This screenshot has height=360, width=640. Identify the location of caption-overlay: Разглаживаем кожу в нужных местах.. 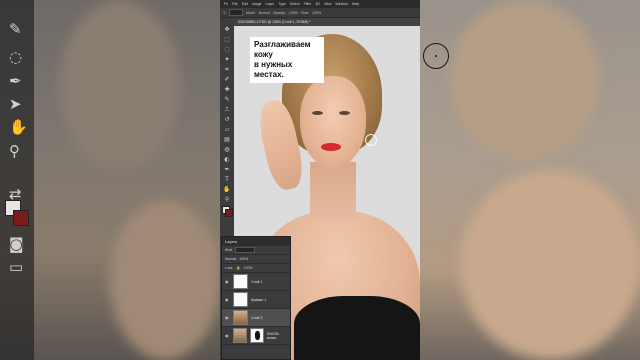
(287, 60).